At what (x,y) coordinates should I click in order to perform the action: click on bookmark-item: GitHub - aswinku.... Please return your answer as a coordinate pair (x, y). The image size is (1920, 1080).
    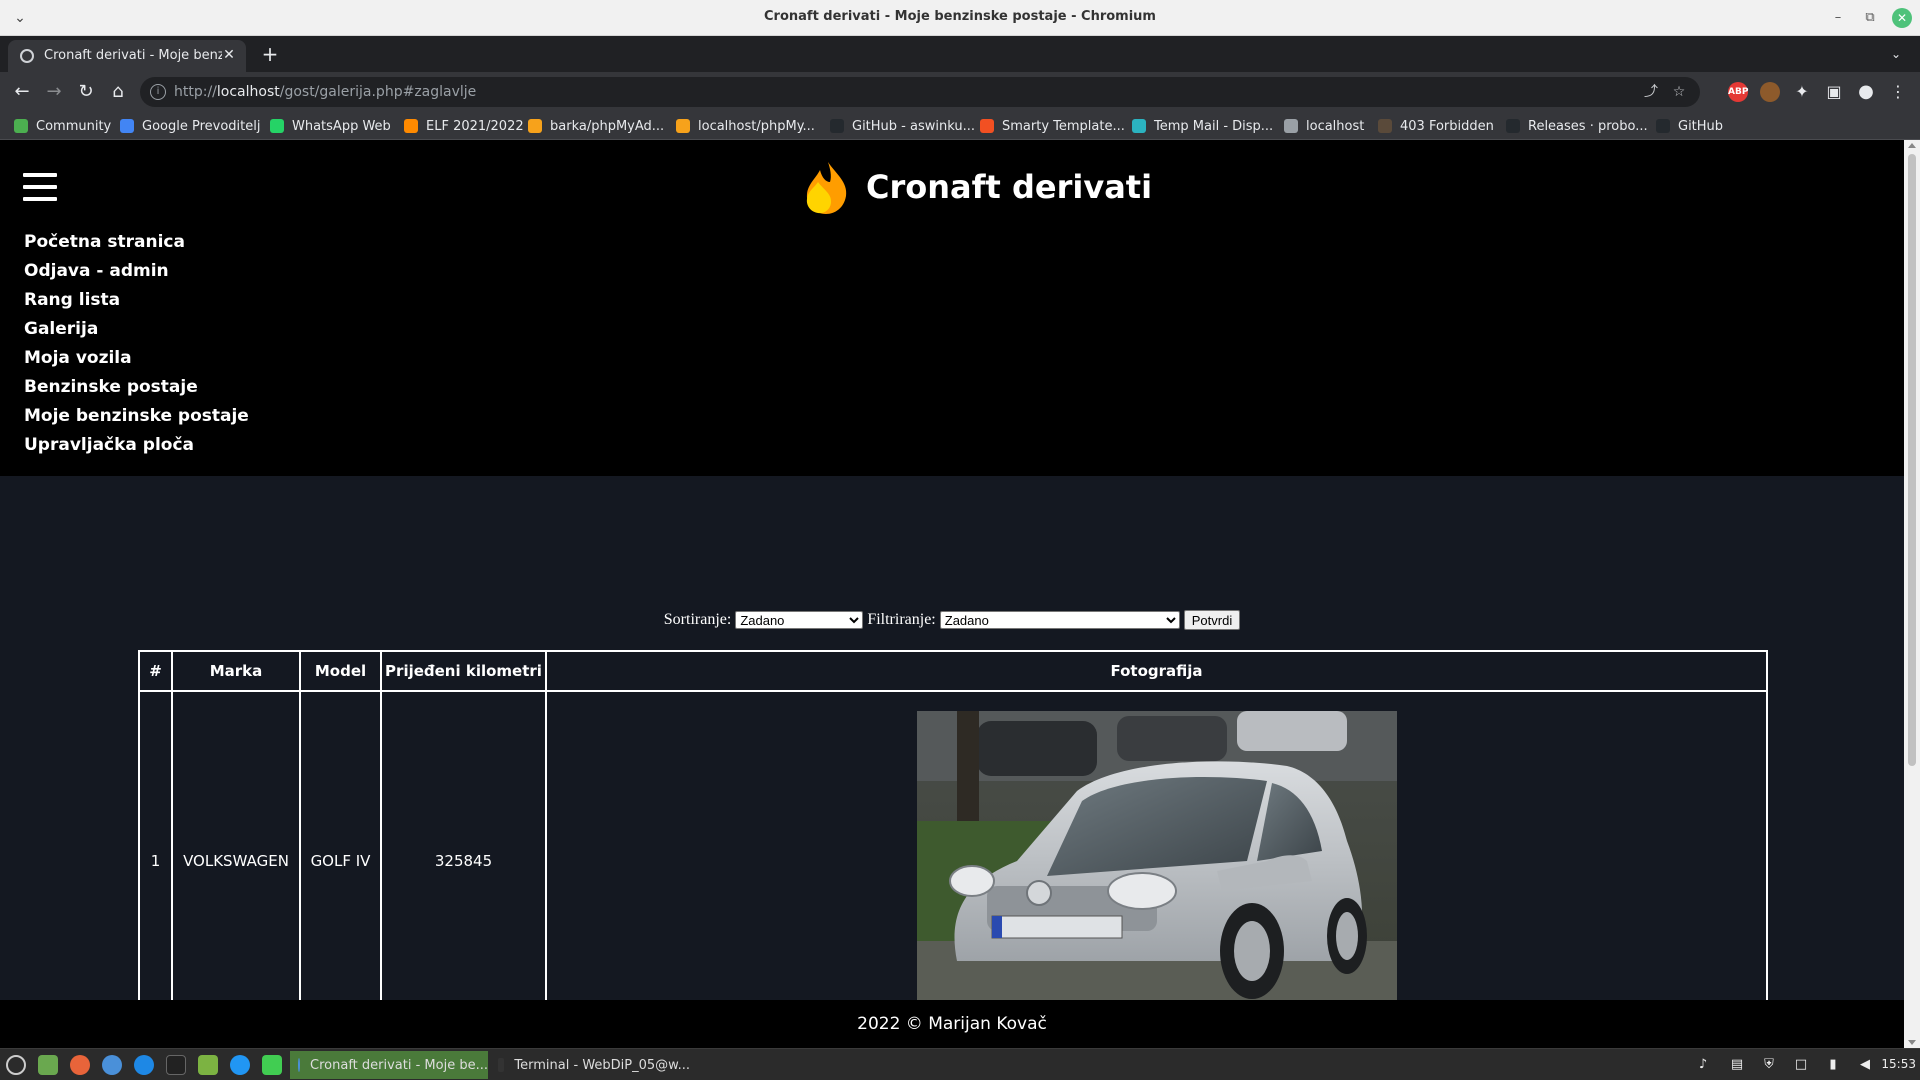
    Looking at the image, I should click on (902, 126).